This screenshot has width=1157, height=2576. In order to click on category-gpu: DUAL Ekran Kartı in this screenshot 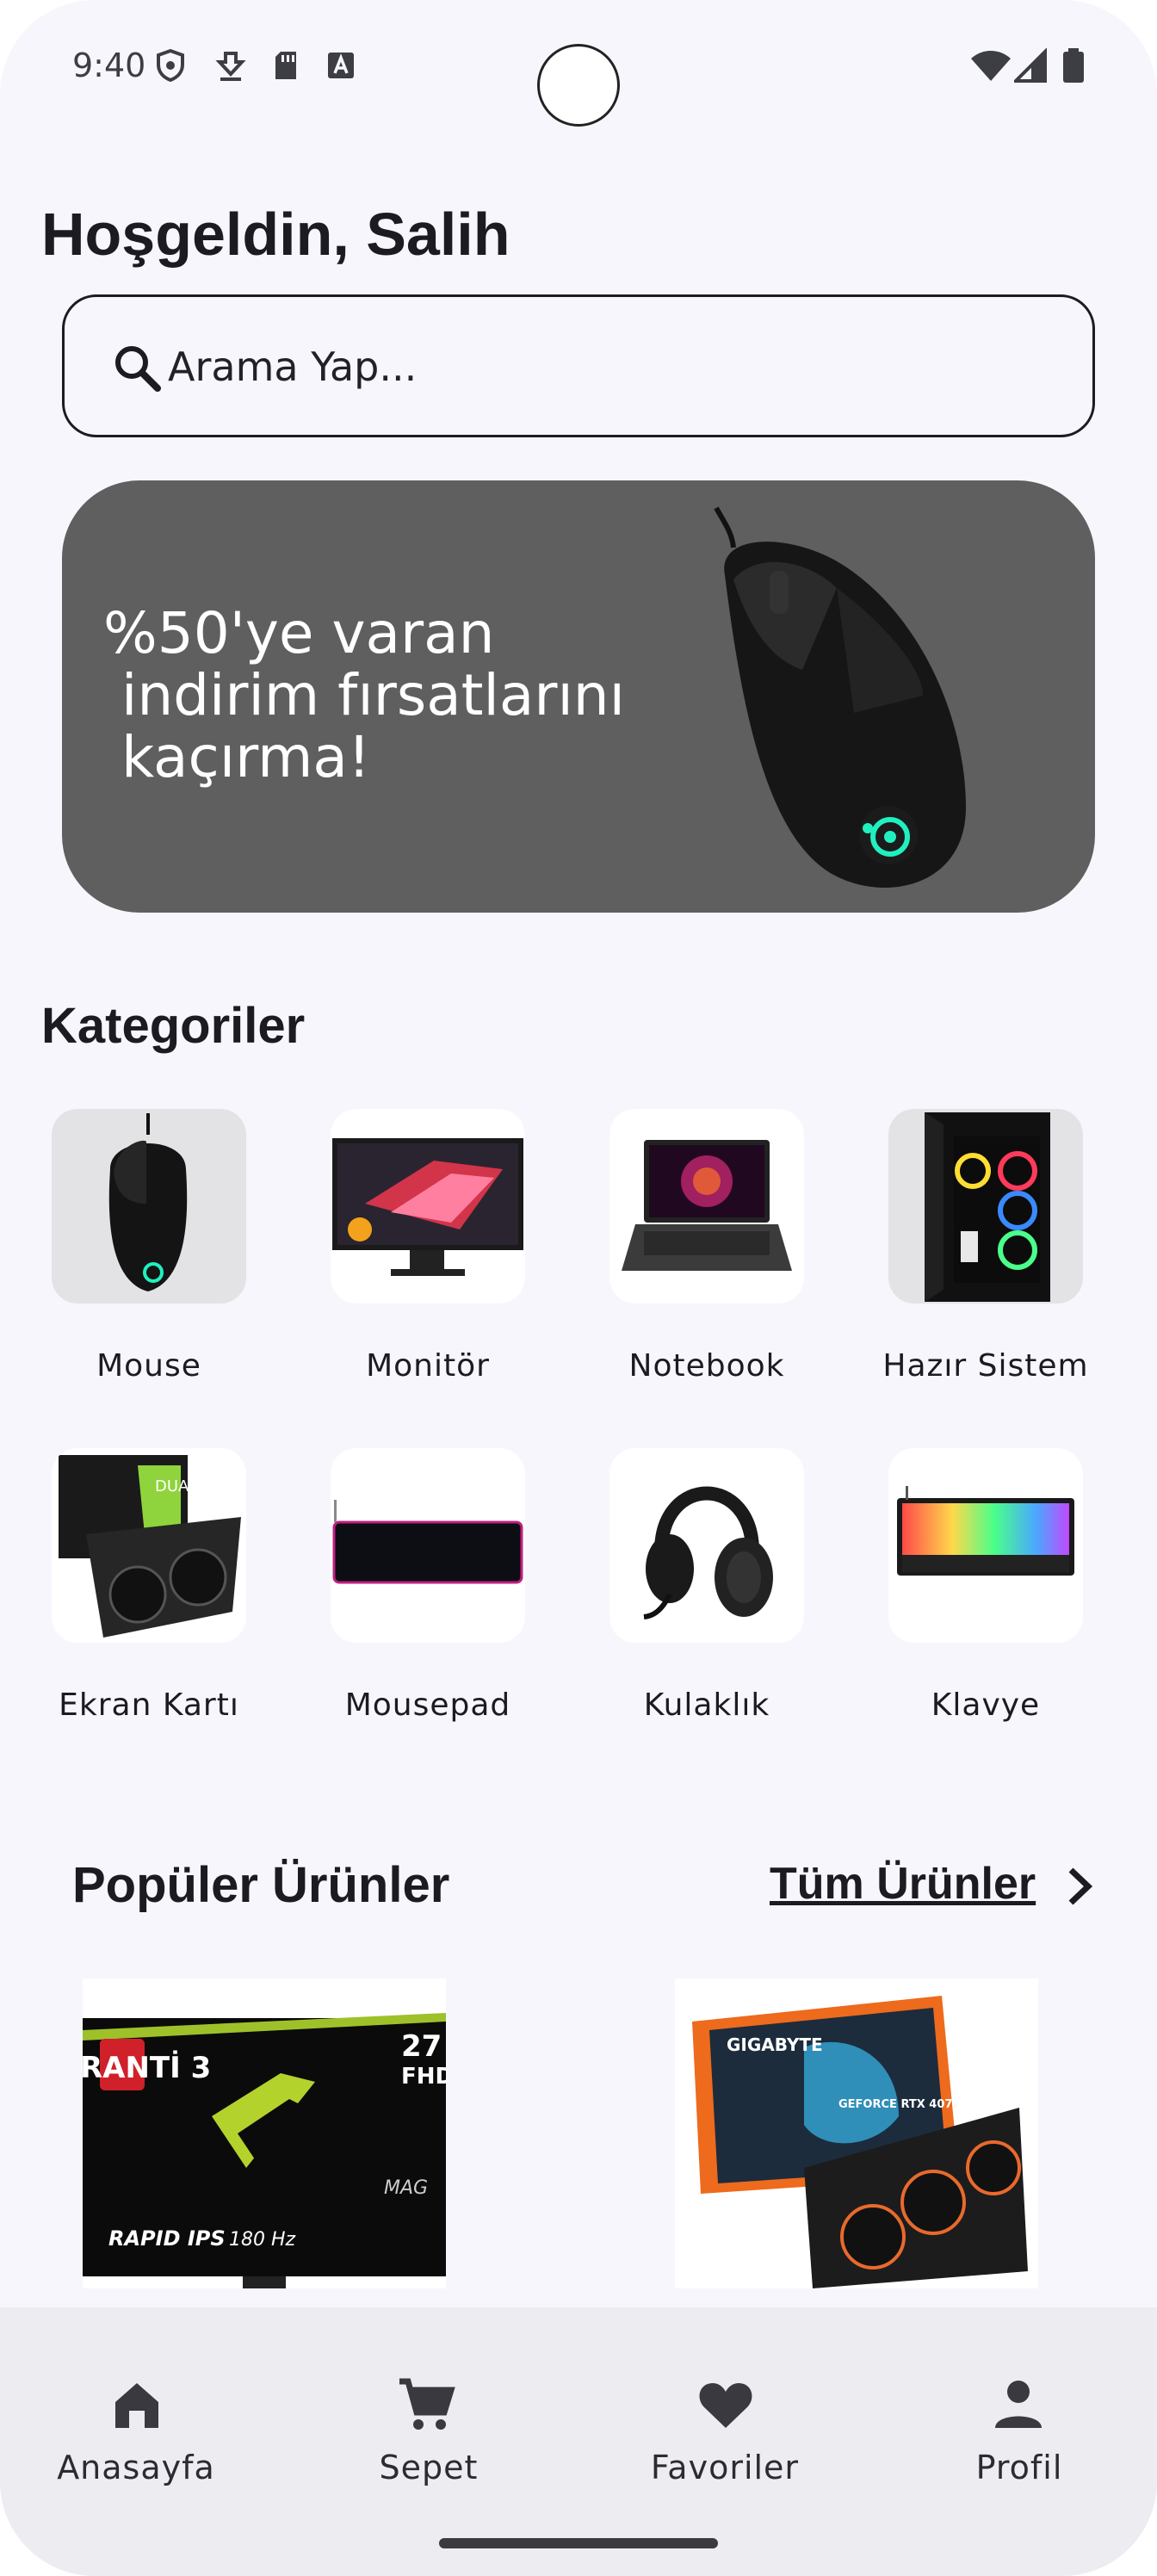, I will do `click(134, 1595)`.